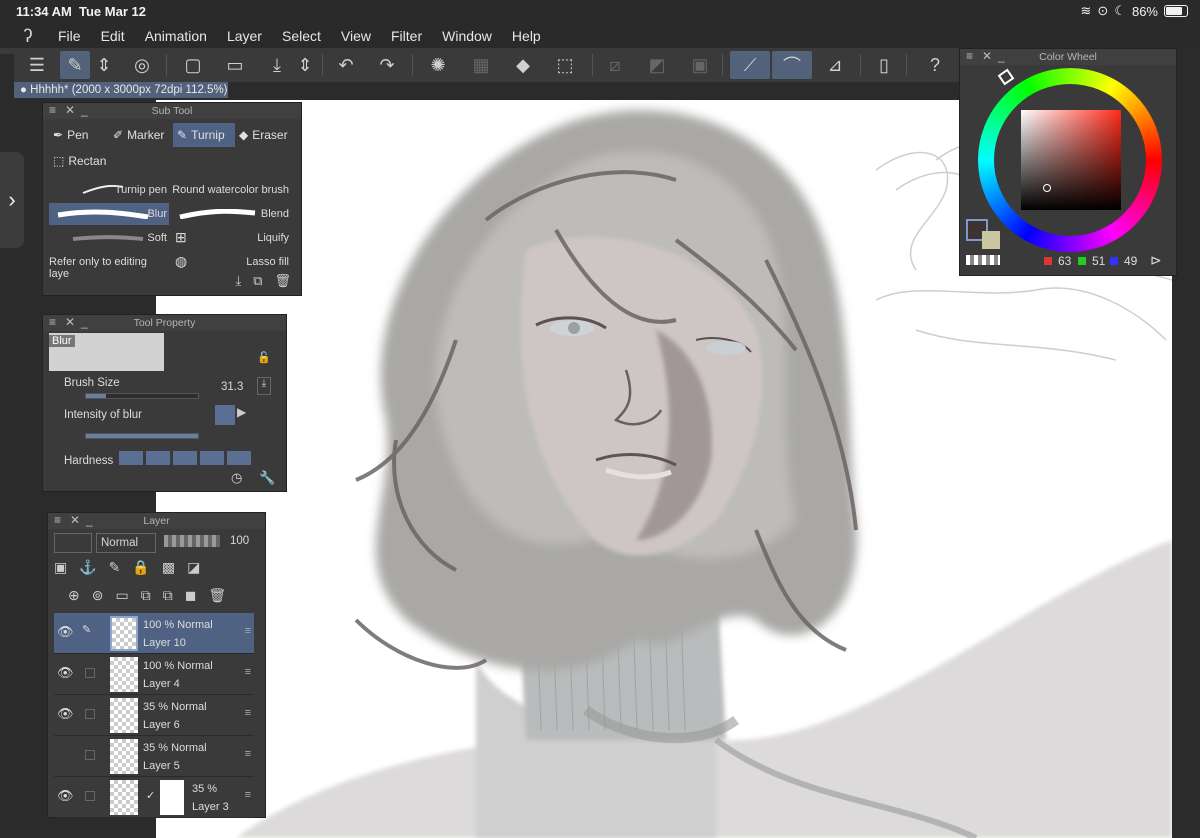  Describe the element at coordinates (238, 281) in the screenshot. I see `import-icon: ⤓` at that location.